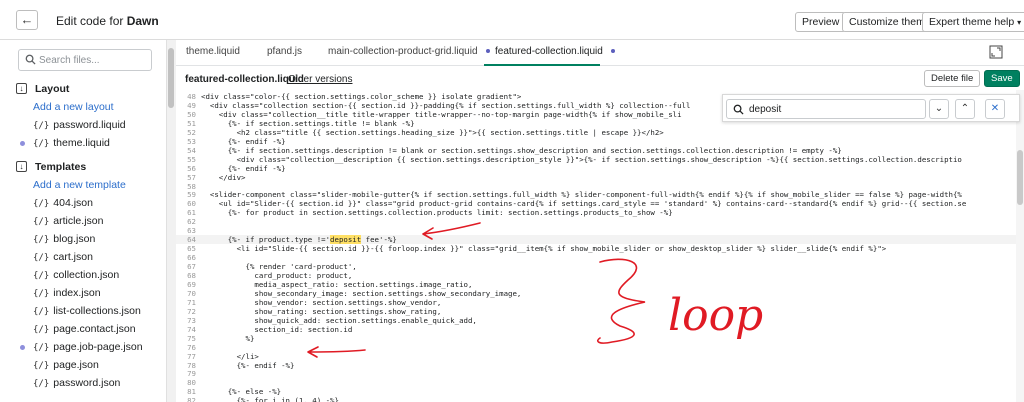 This screenshot has height=402, width=1024. I want to click on file-item: {/} blog.json, so click(64, 239).